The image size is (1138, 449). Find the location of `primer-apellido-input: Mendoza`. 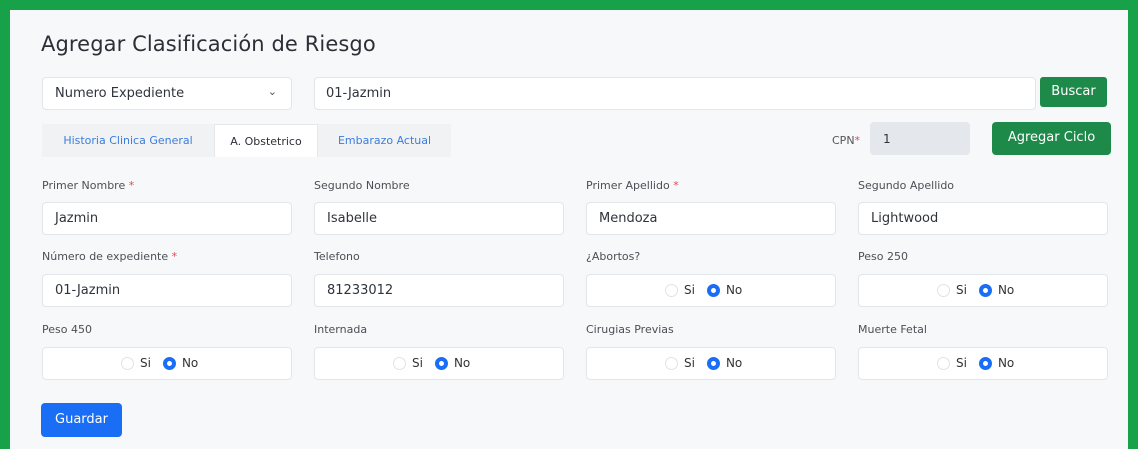

primer-apellido-input: Mendoza is located at coordinates (711, 218).